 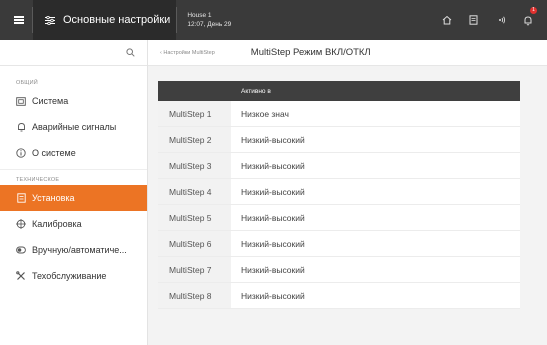 I want to click on sidebar-item-alarms: Аварийные сигналы, so click(x=73, y=127).